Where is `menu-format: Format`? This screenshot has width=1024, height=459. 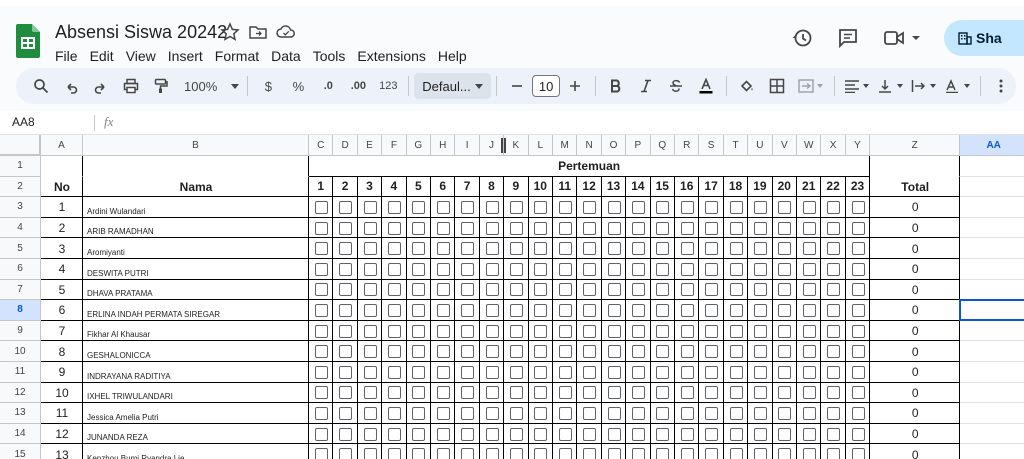 menu-format: Format is located at coordinates (237, 56).